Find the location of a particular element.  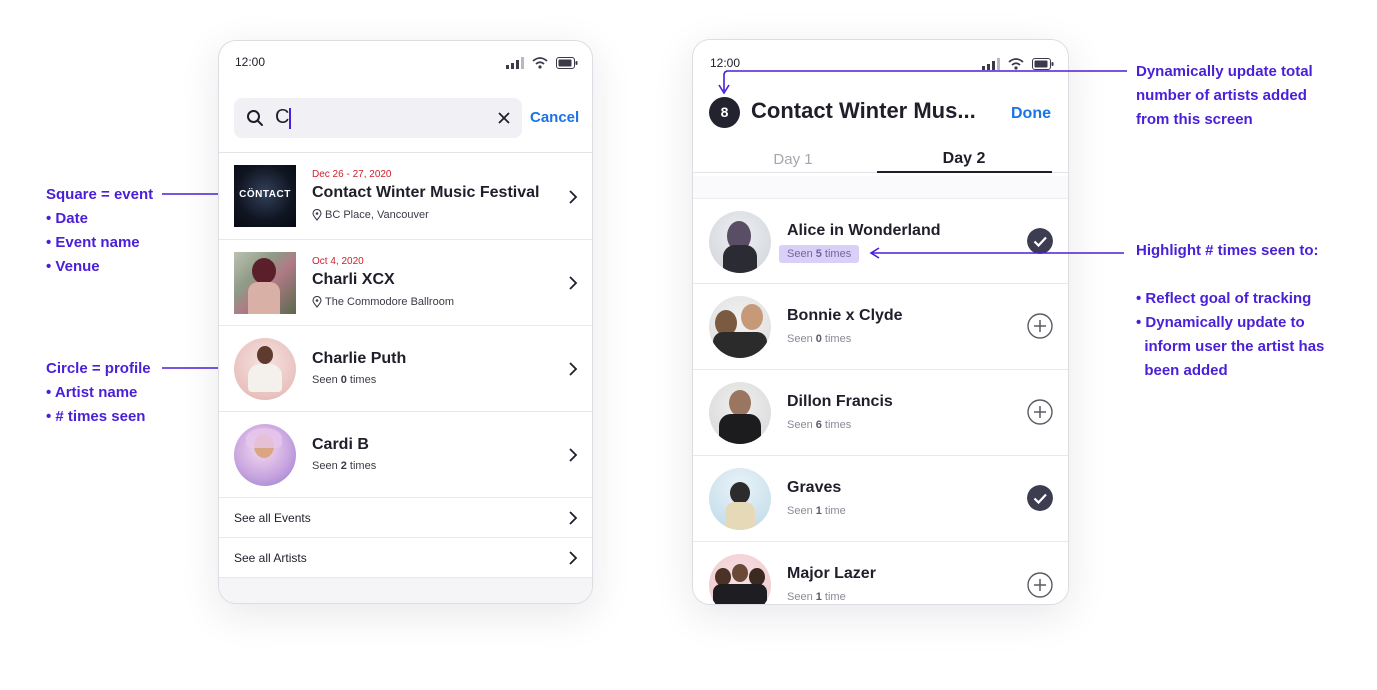

tab-day-1: Day 1 is located at coordinates (793, 159).